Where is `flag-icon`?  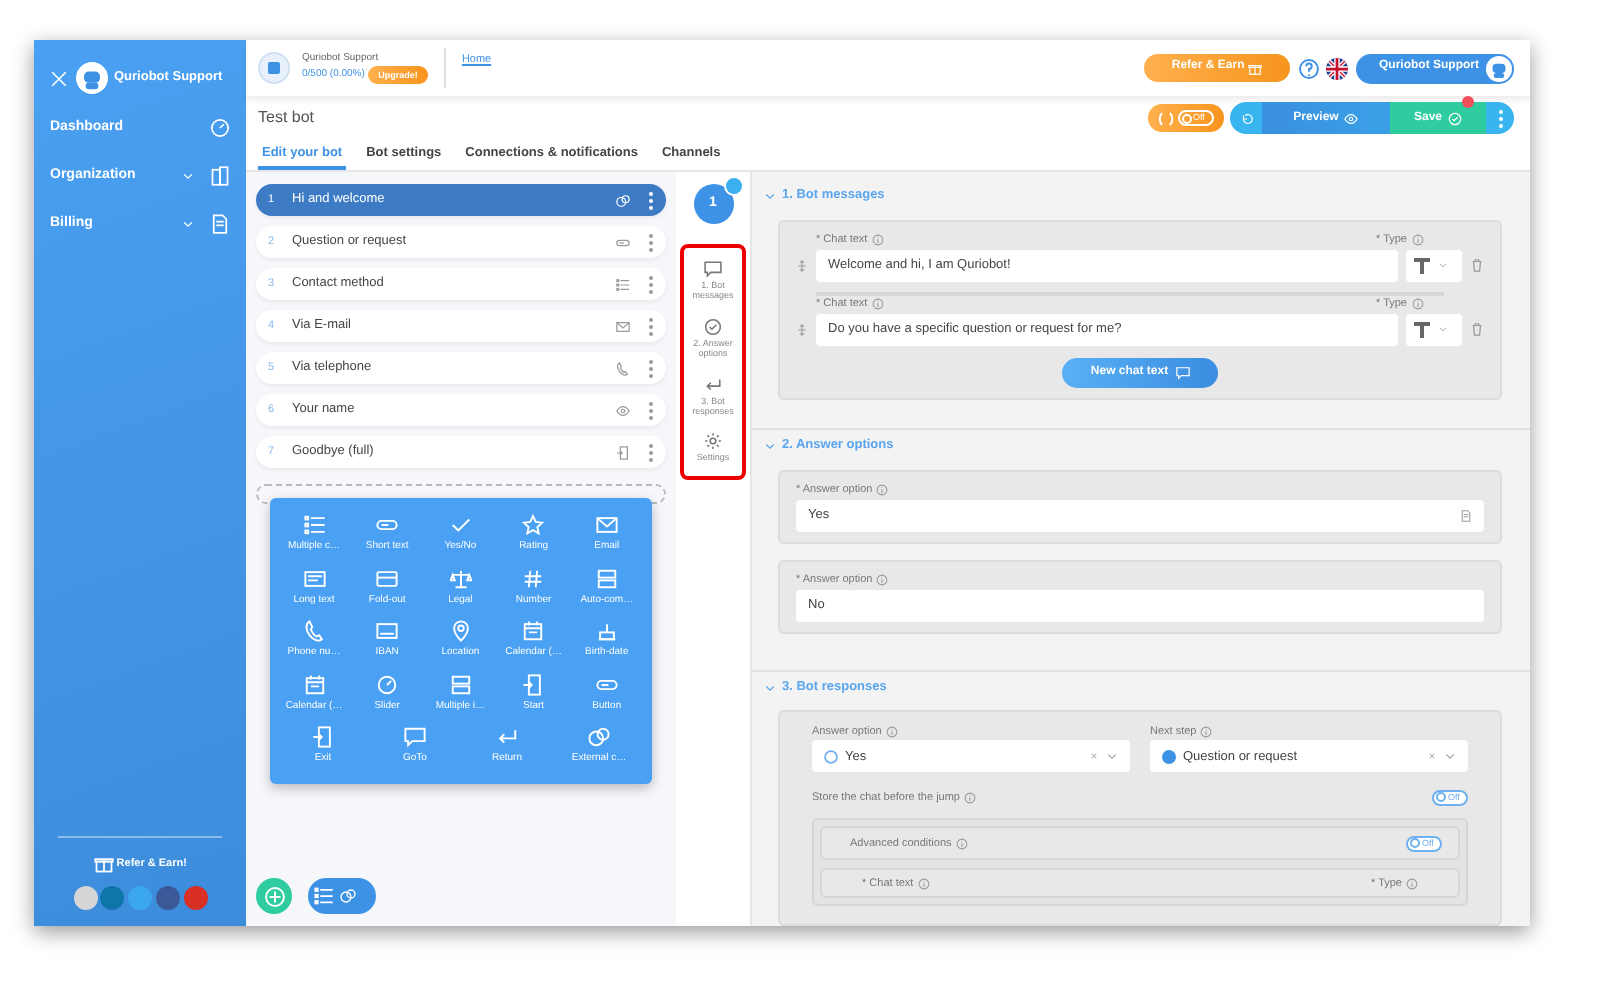 flag-icon is located at coordinates (1337, 68).